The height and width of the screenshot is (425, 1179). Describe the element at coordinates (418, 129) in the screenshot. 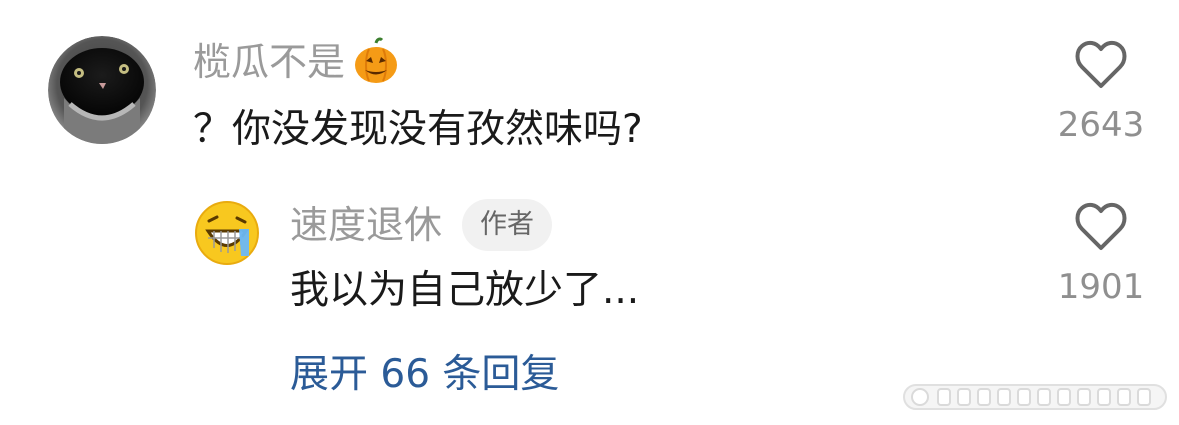

I see `comment-text: ？你没发现没有孜然味吗?` at that location.